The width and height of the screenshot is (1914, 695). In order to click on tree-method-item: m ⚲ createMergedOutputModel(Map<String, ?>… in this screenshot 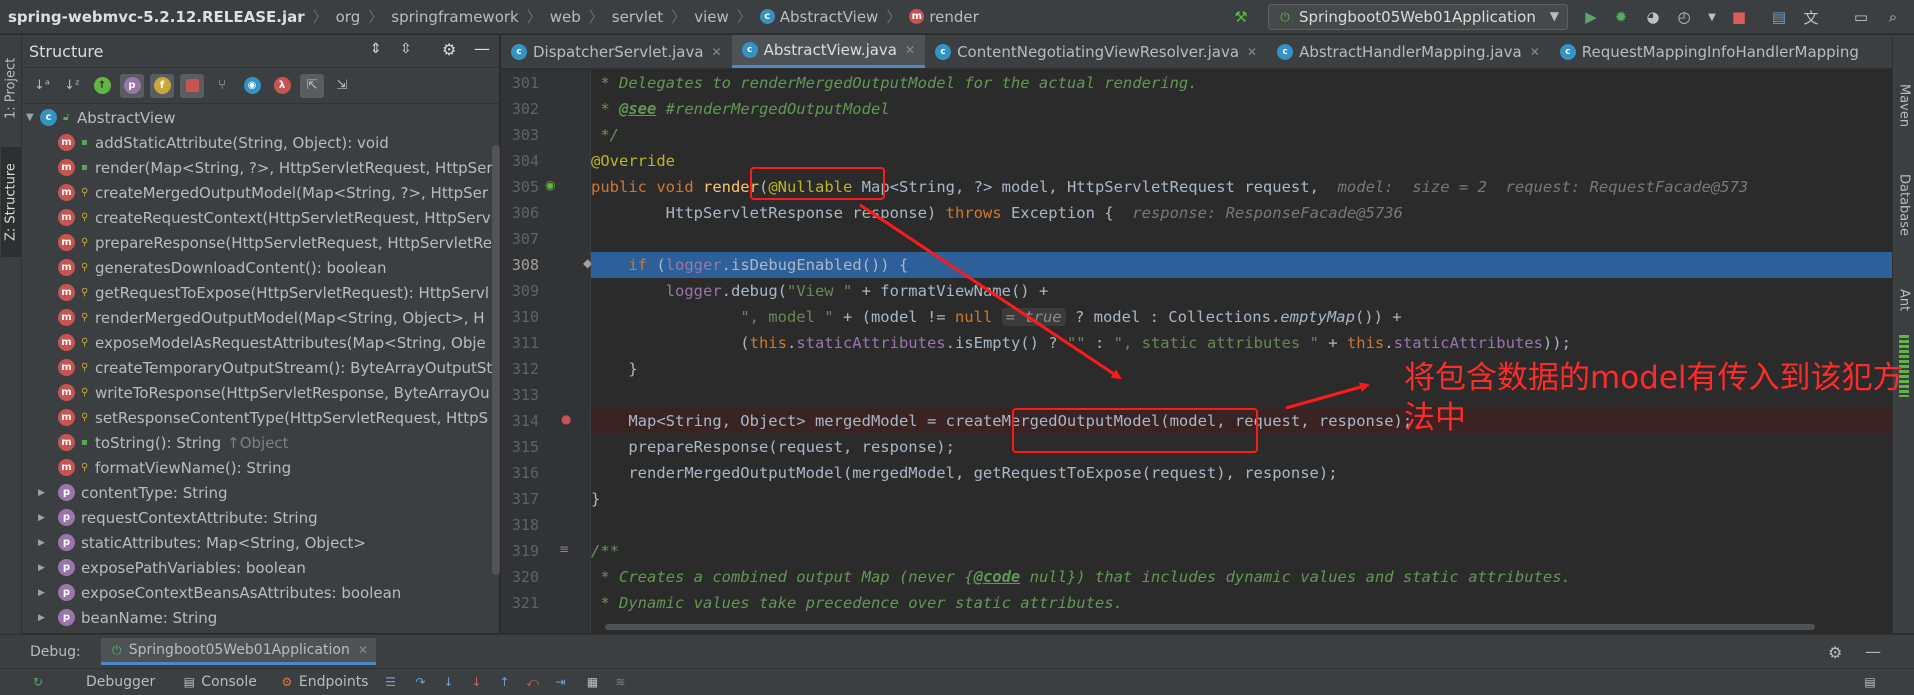, I will do `click(261, 192)`.